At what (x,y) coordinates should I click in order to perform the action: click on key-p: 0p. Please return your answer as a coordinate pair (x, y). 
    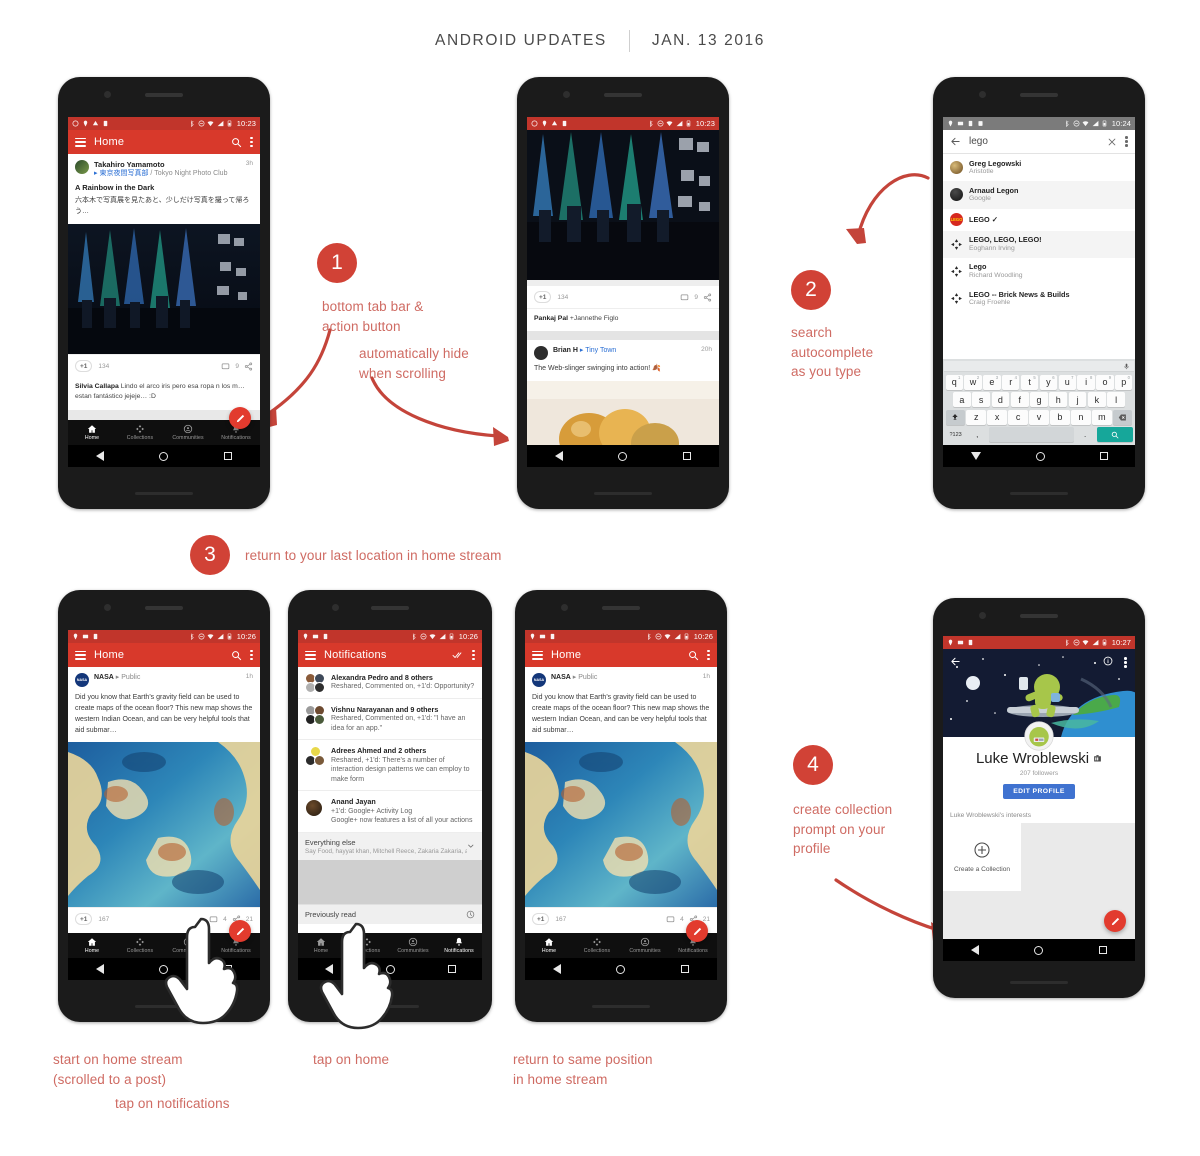
    Looking at the image, I should click on (1124, 382).